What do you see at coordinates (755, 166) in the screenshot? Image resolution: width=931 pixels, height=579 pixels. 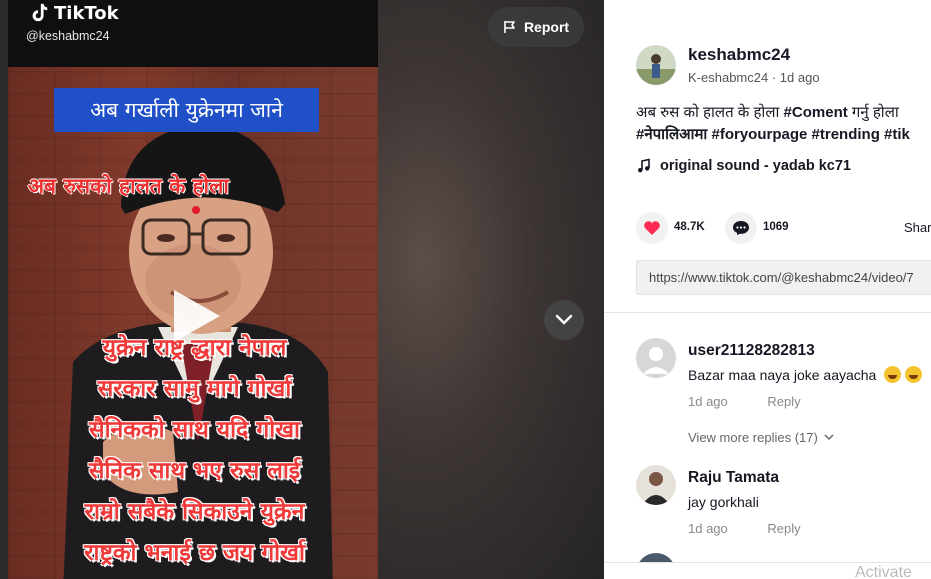 I see `music-title: original sound - yadab kc71` at bounding box center [755, 166].